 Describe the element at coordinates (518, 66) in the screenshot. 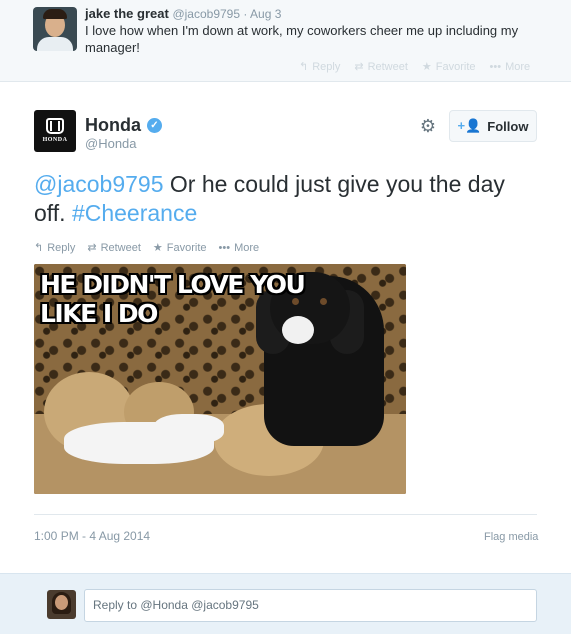

I see `parent-more-label: More` at that location.